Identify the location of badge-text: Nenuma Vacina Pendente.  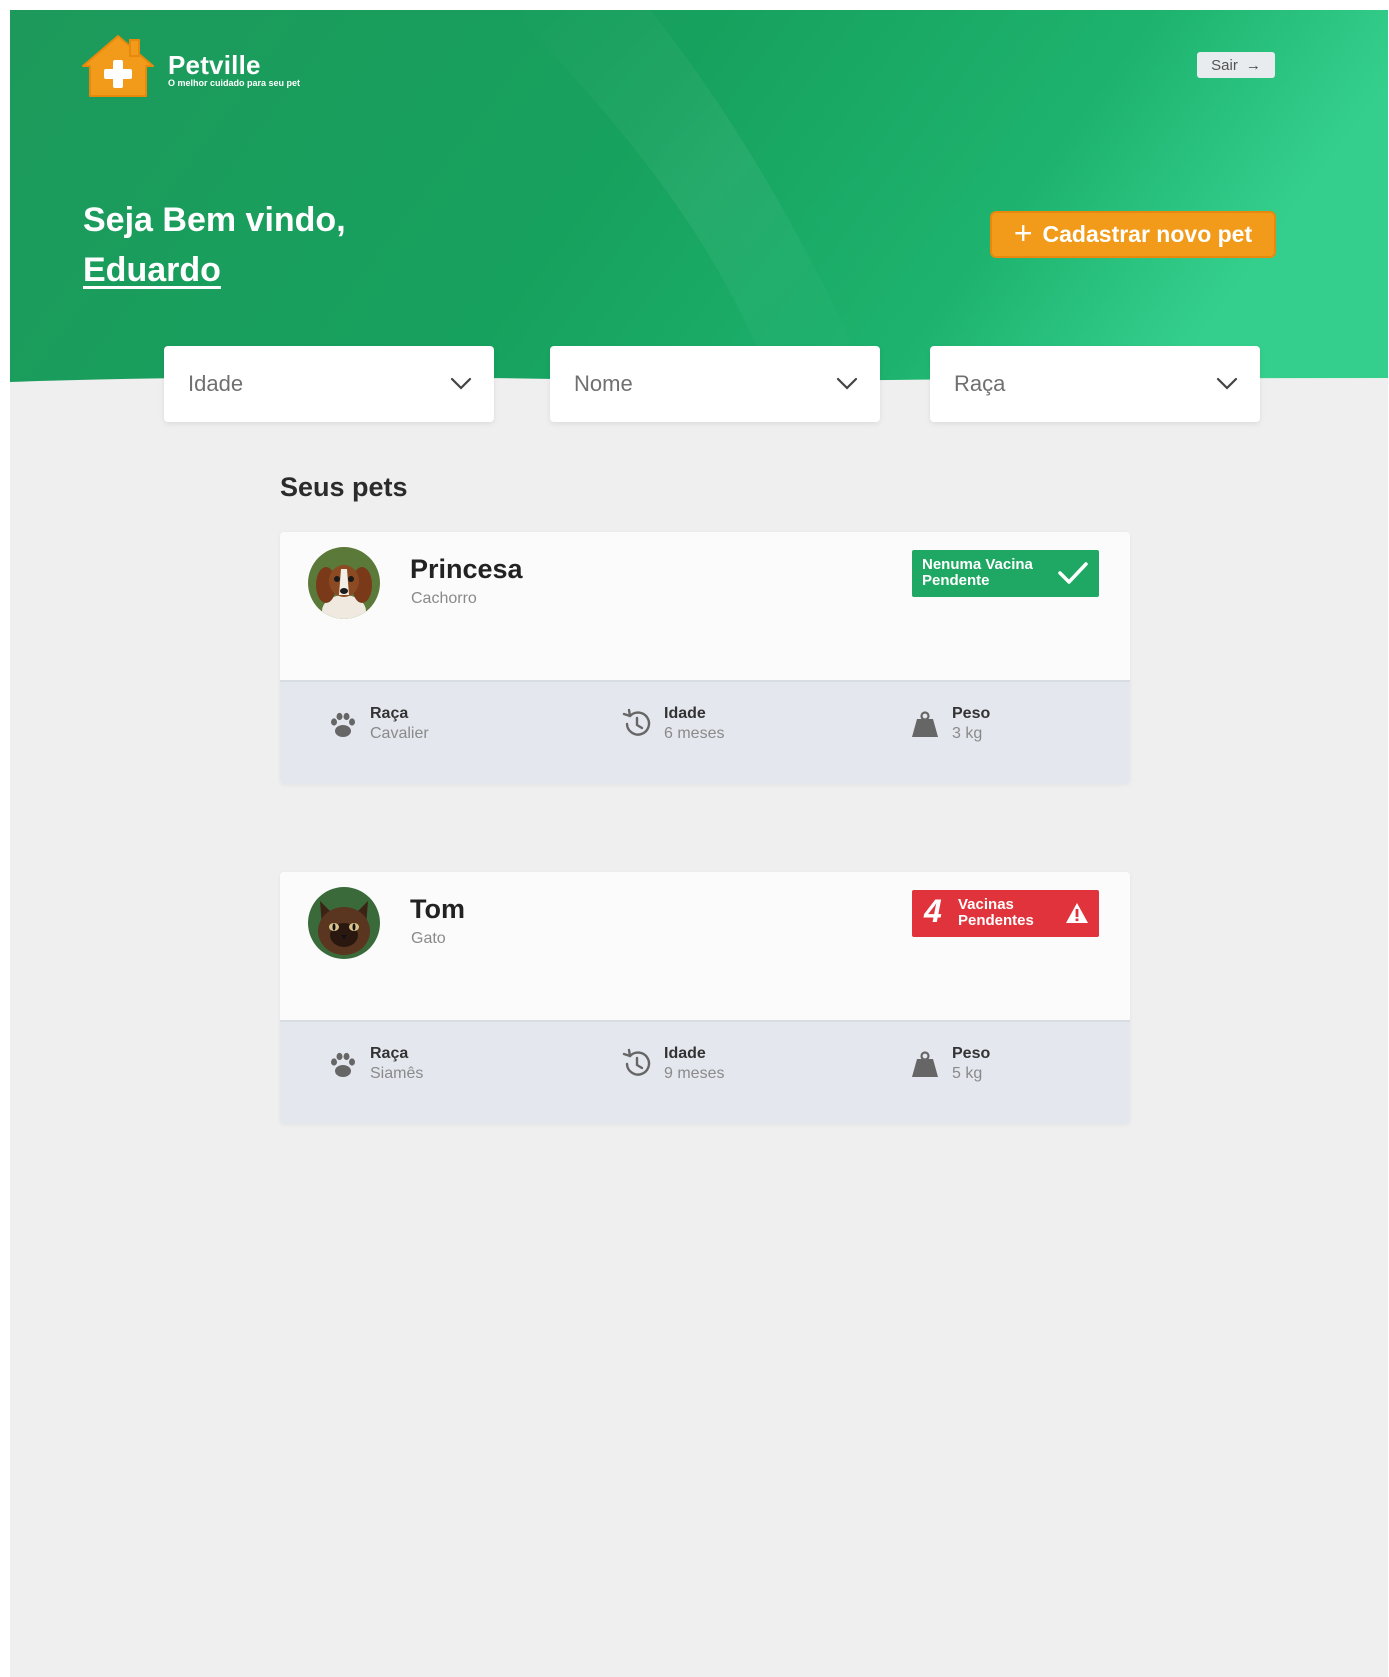
(977, 573).